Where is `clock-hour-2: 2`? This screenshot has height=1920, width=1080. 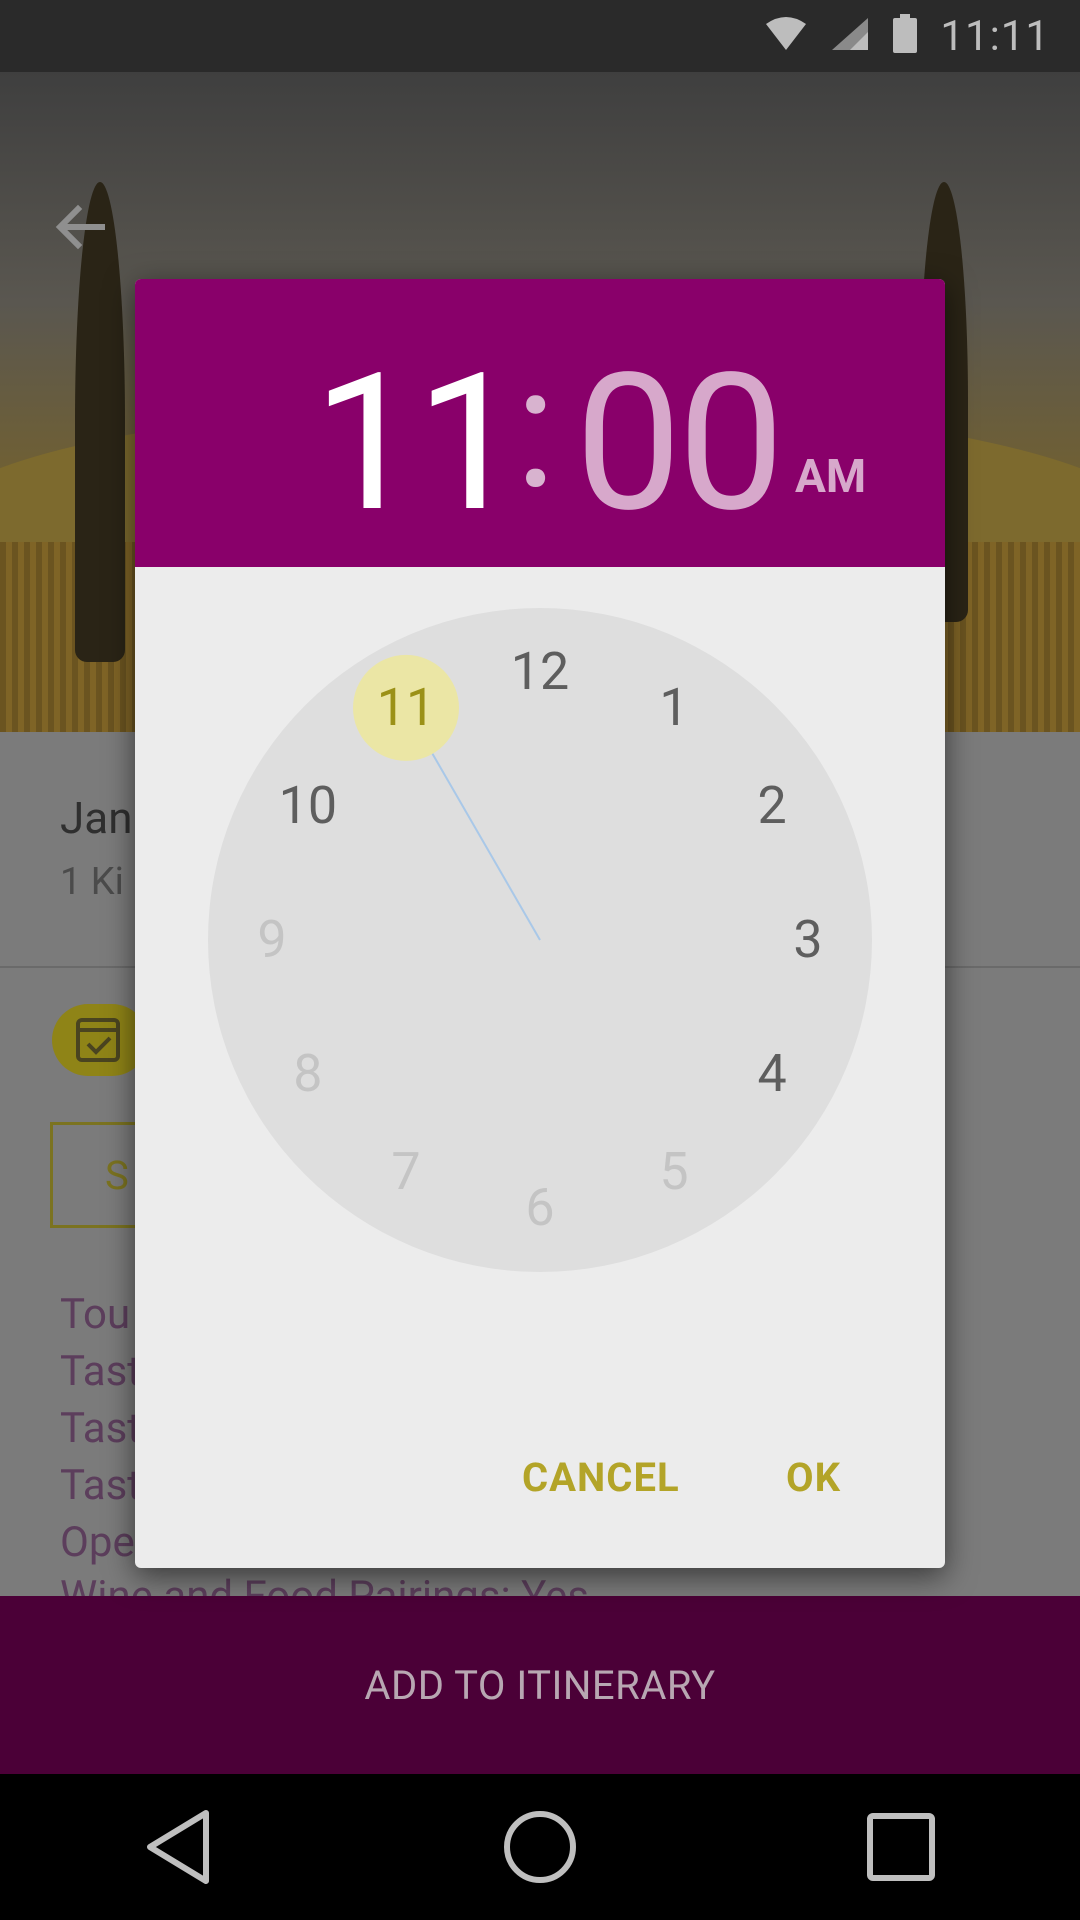 clock-hour-2: 2 is located at coordinates (771, 806).